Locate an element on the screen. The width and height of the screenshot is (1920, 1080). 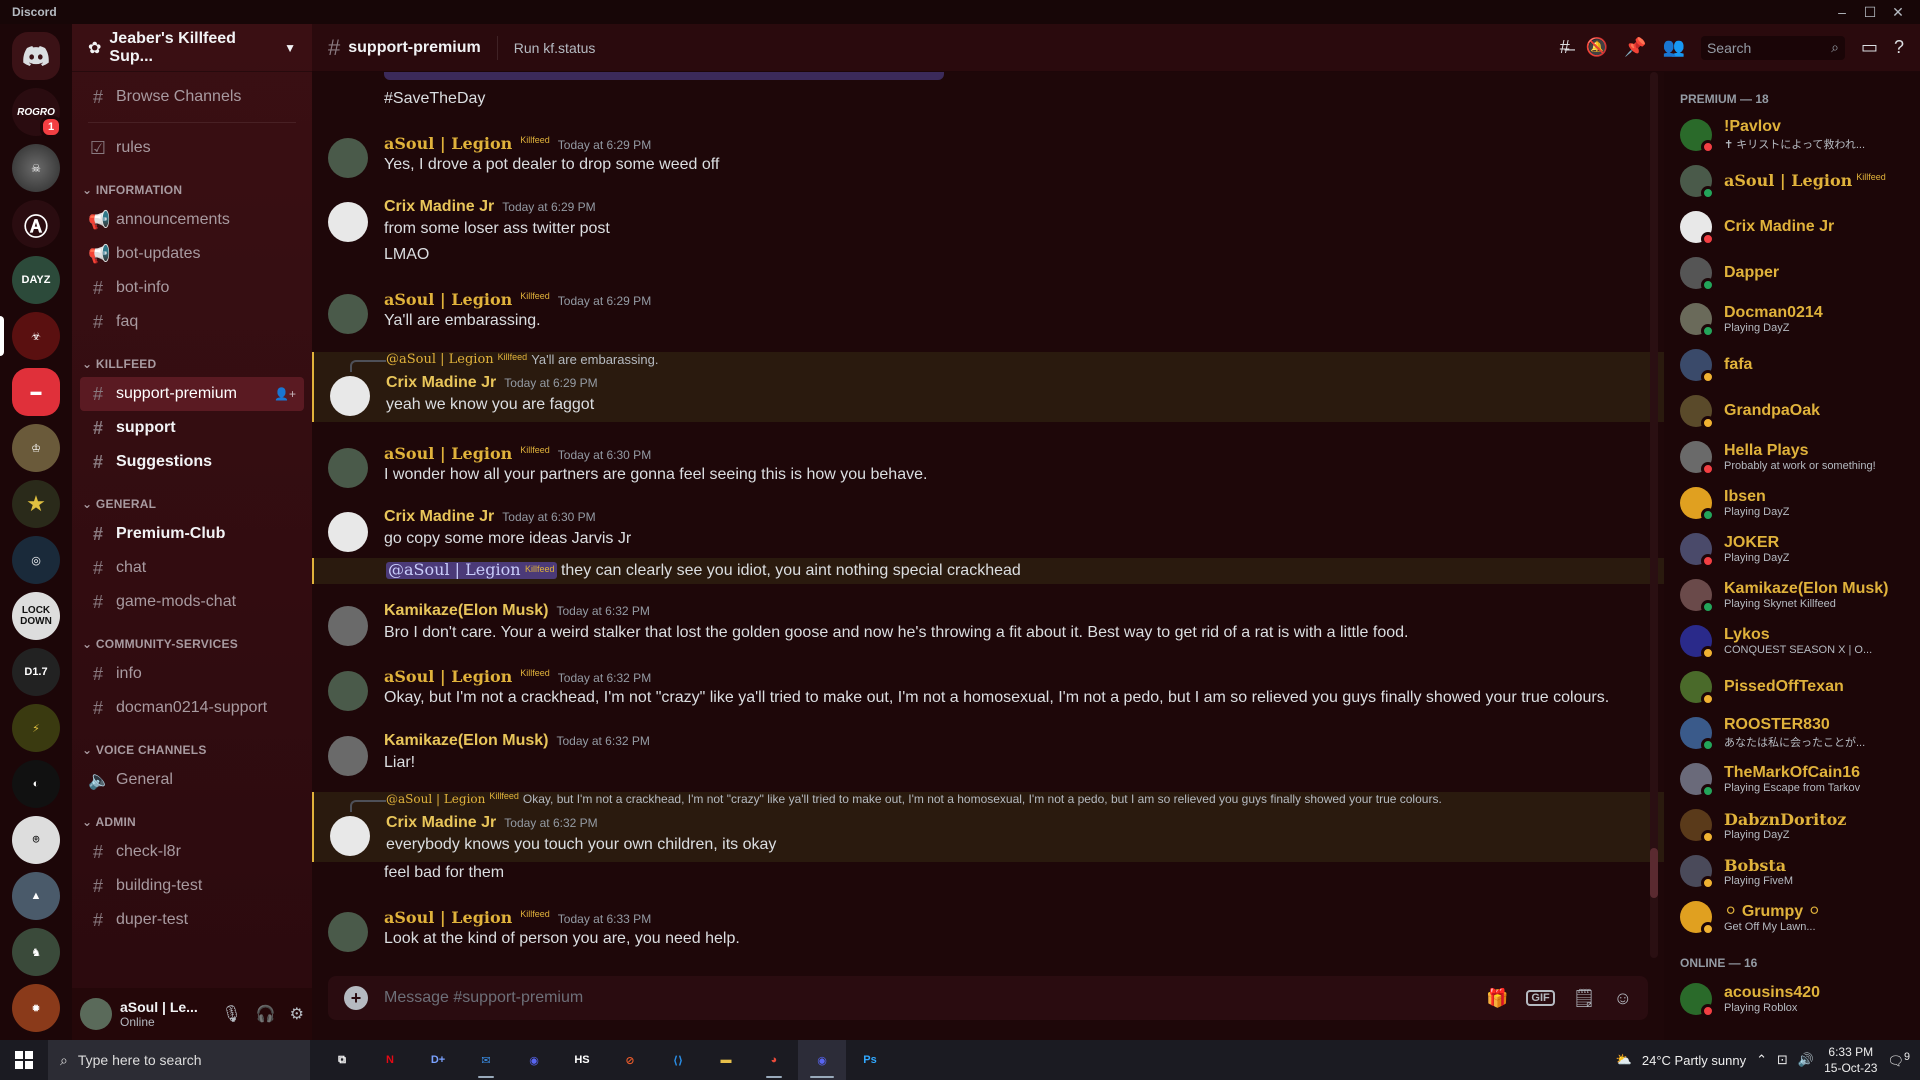
server-icon-lightning: ⚡ is located at coordinates (36, 728).